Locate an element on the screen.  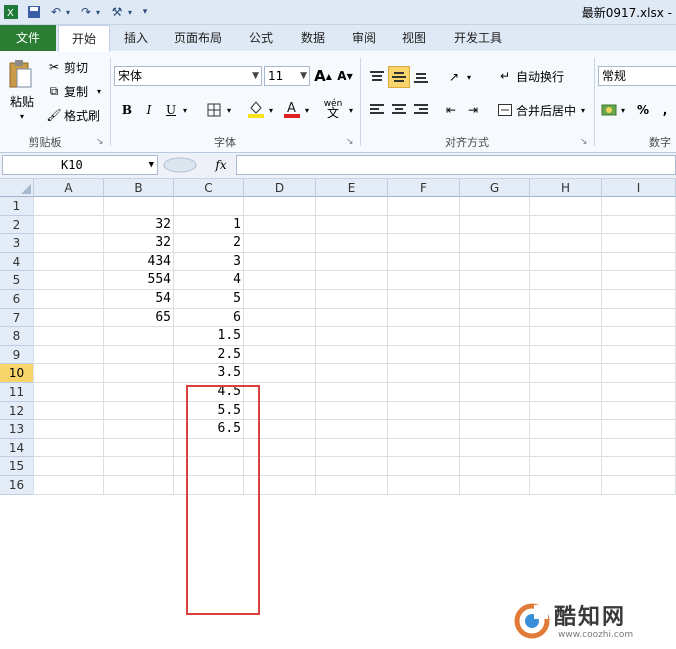
underline-dropdown-icon: ▾ is located at coordinates (185, 110).